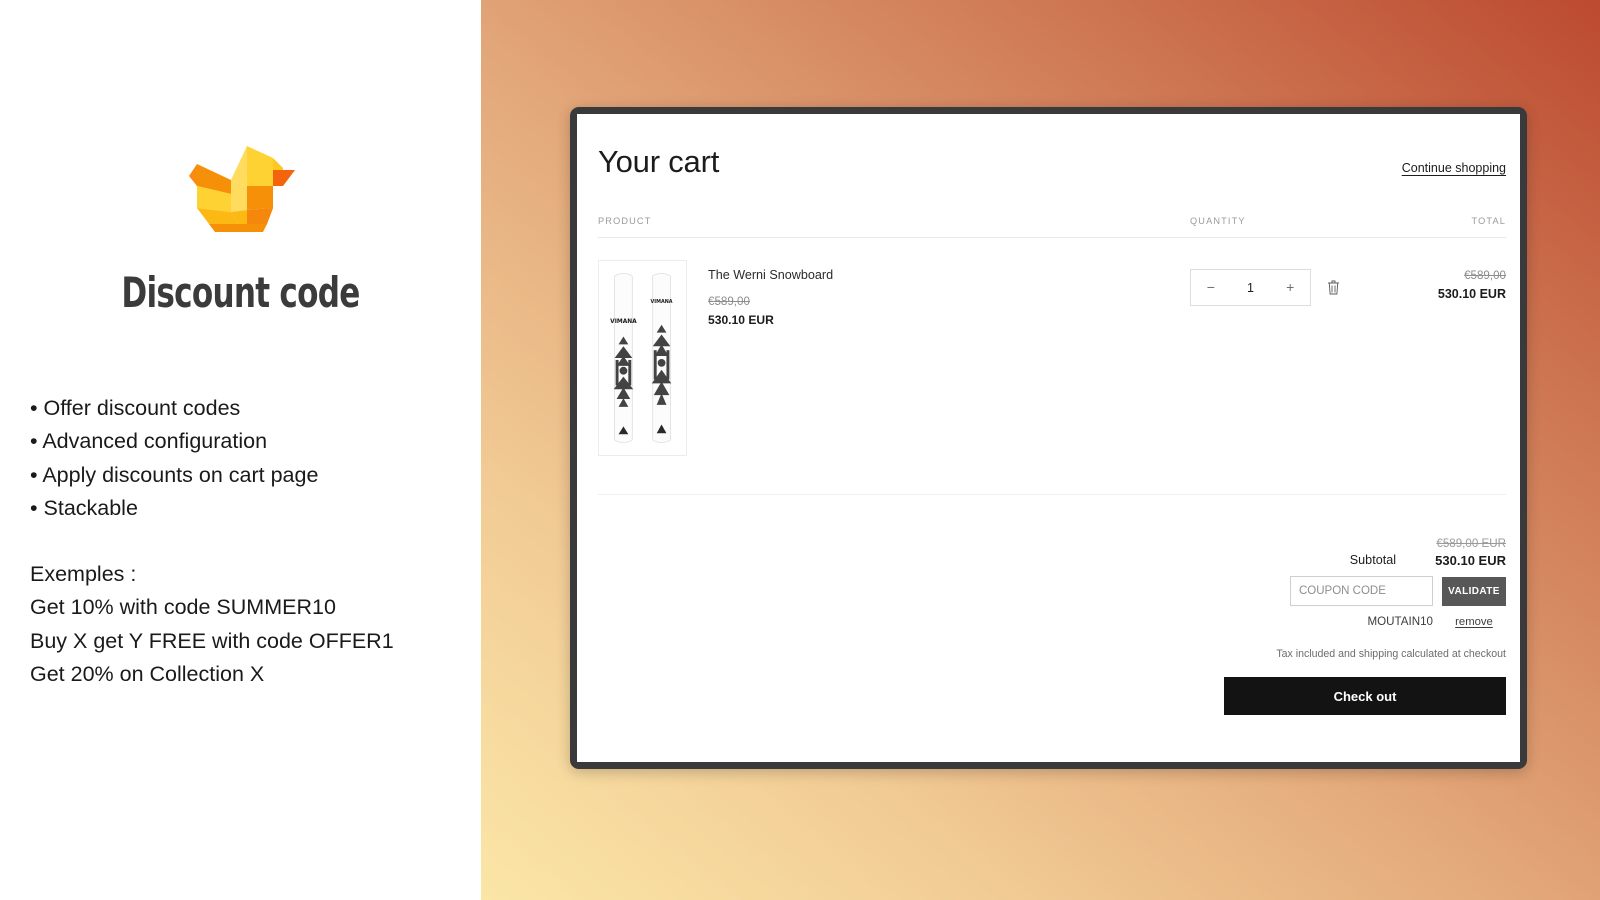 This screenshot has height=900, width=1600. Describe the element at coordinates (149, 441) in the screenshot. I see `feature-item: • Advanced configuration` at that location.